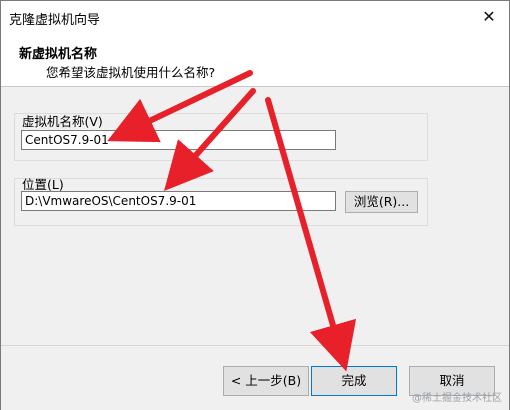 Image resolution: width=510 pixels, height=410 pixels. What do you see at coordinates (55, 20) in the screenshot?
I see `window-title: 克隆虚拟机向导` at bounding box center [55, 20].